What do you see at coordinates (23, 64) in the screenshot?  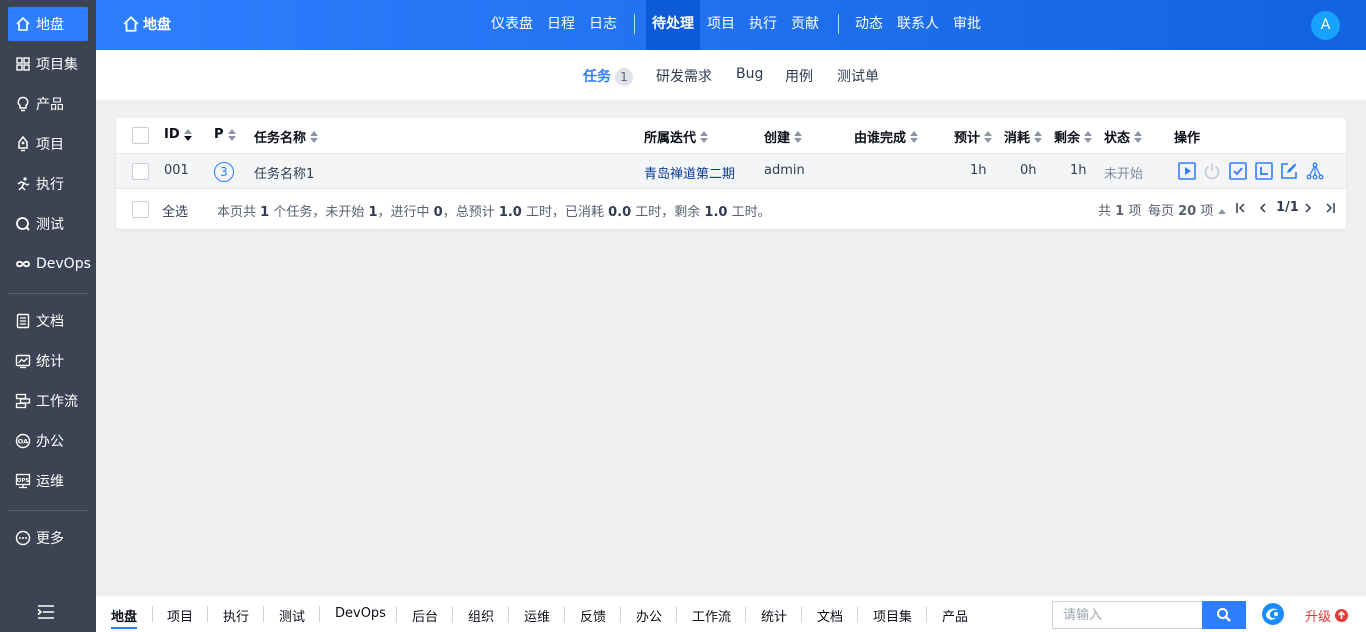 I see `grid-icon` at bounding box center [23, 64].